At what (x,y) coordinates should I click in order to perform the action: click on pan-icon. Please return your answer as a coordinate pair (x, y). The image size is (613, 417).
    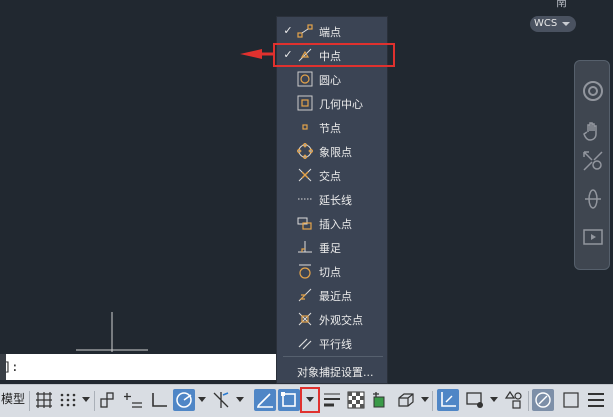
    Looking at the image, I should click on (593, 131).